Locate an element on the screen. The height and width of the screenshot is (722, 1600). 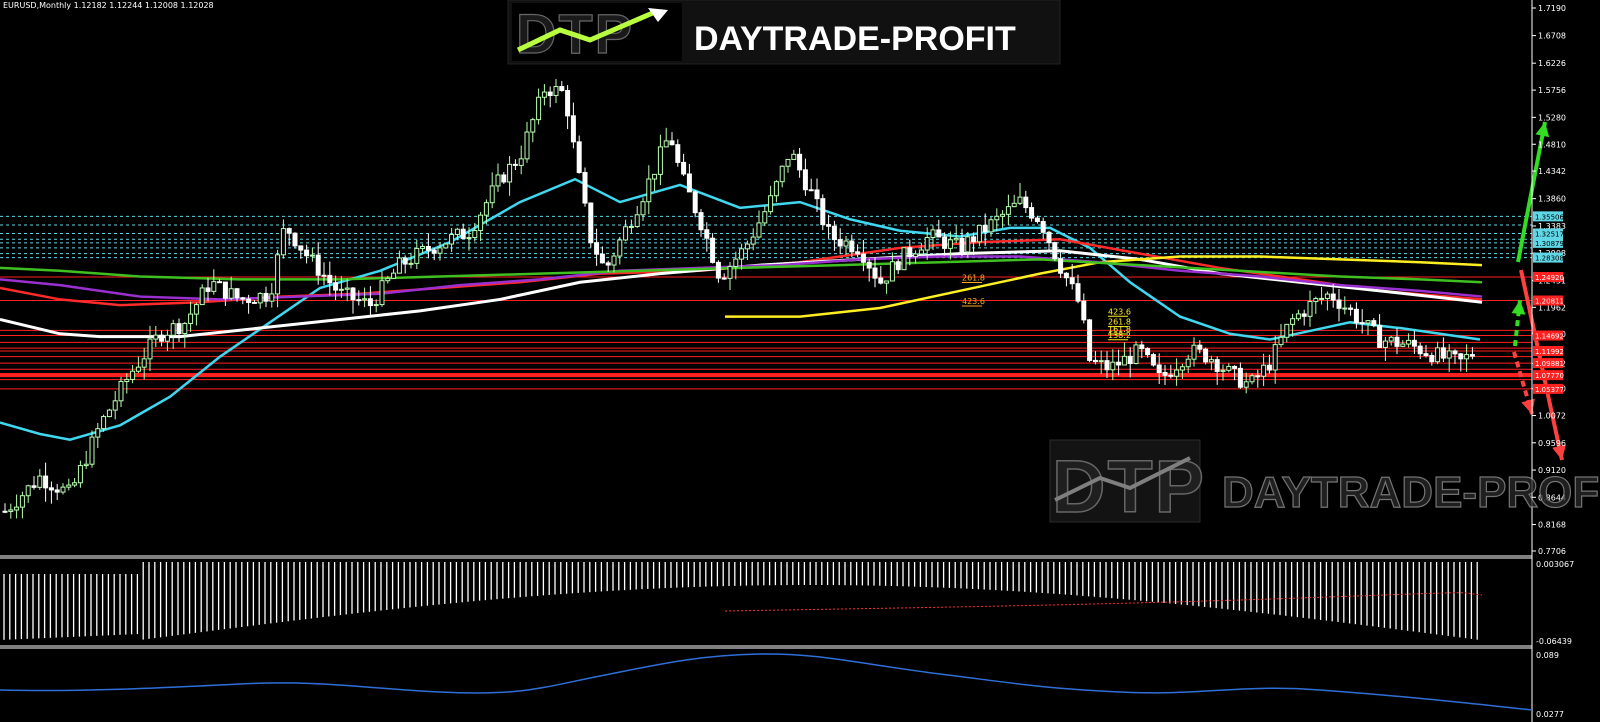
fib-label: 138.2 is located at coordinates (1119, 335).